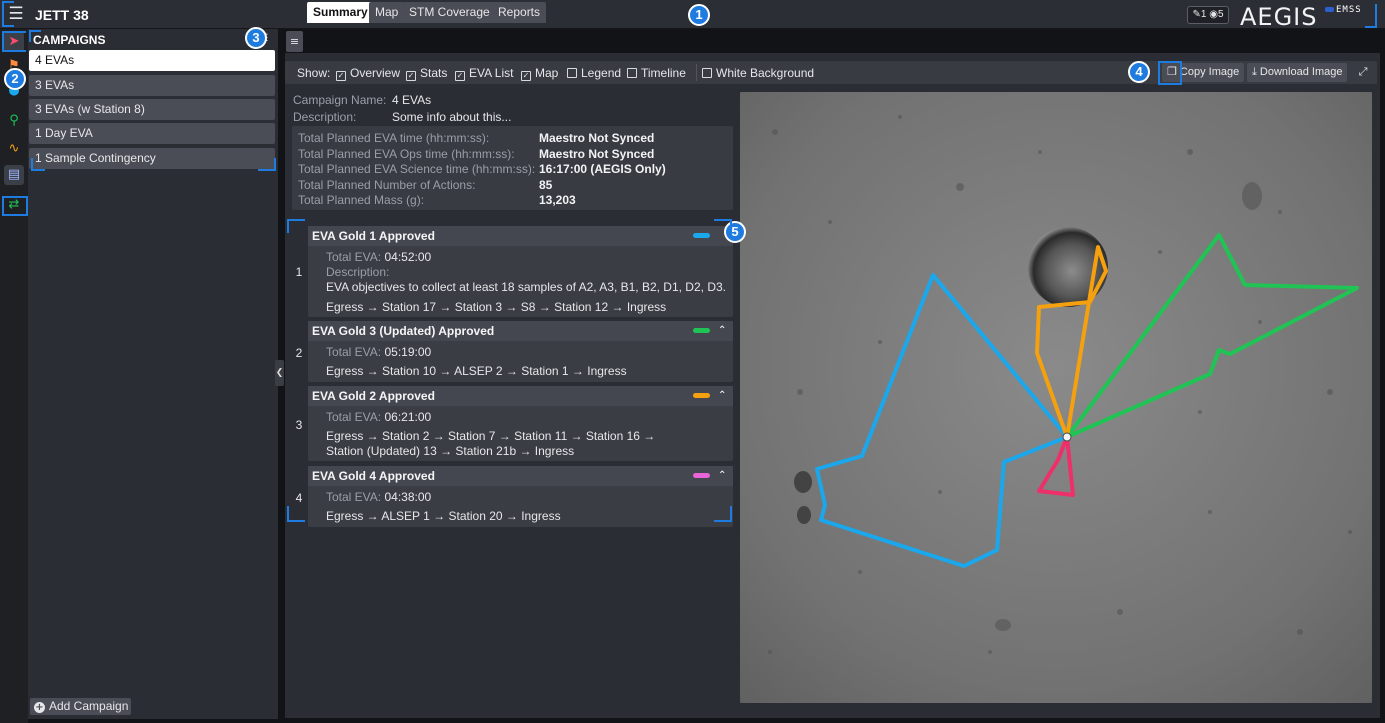 The width and height of the screenshot is (1385, 723). What do you see at coordinates (378, 497) in the screenshot?
I see `eva-total-row: Total EVA: 04:38:00` at bounding box center [378, 497].